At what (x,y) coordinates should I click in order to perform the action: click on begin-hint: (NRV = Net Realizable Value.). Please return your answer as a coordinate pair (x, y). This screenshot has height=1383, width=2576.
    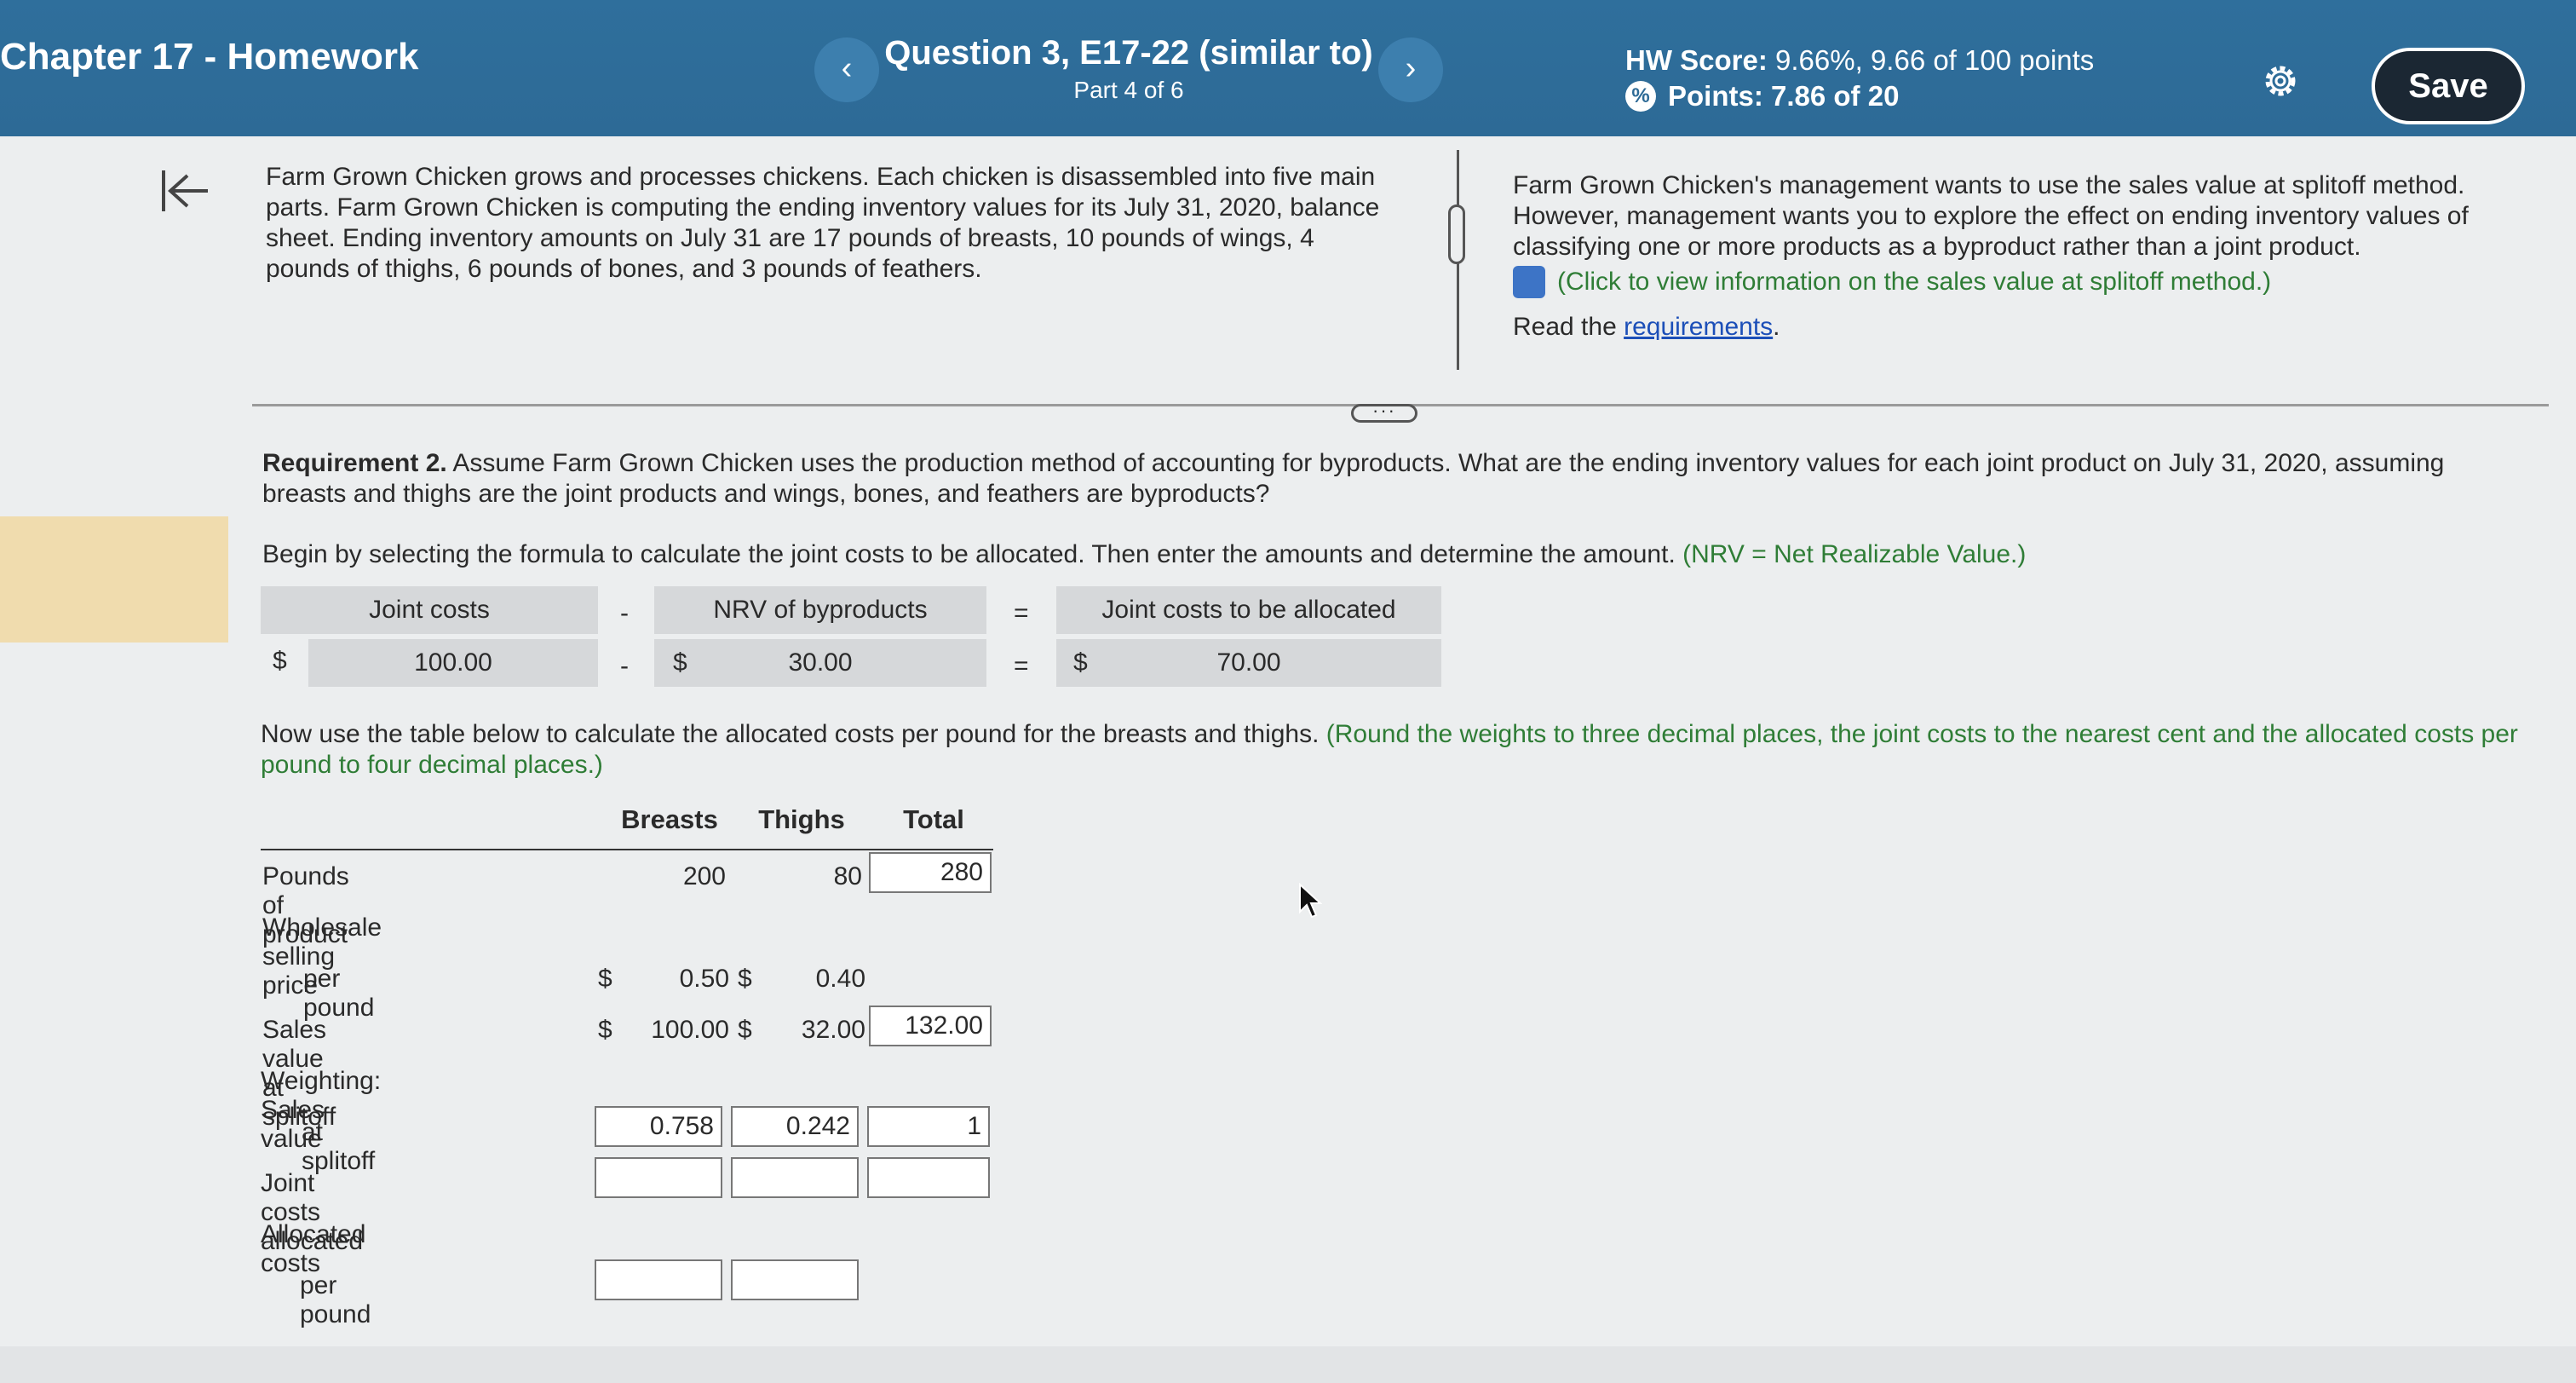
    Looking at the image, I should click on (1851, 554).